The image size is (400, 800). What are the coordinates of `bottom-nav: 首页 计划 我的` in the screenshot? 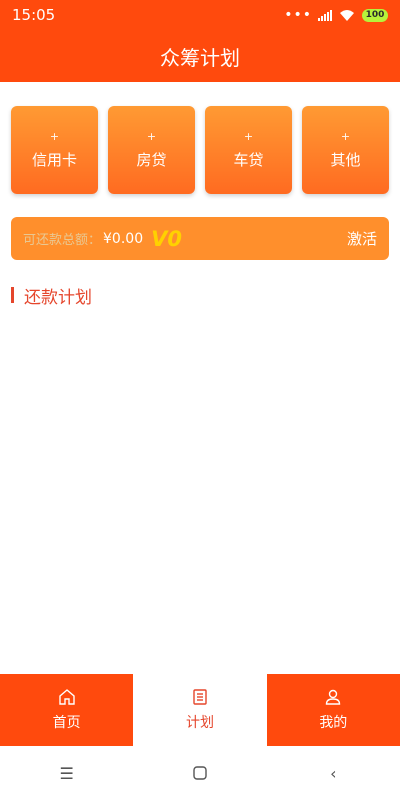 It's located at (200, 710).